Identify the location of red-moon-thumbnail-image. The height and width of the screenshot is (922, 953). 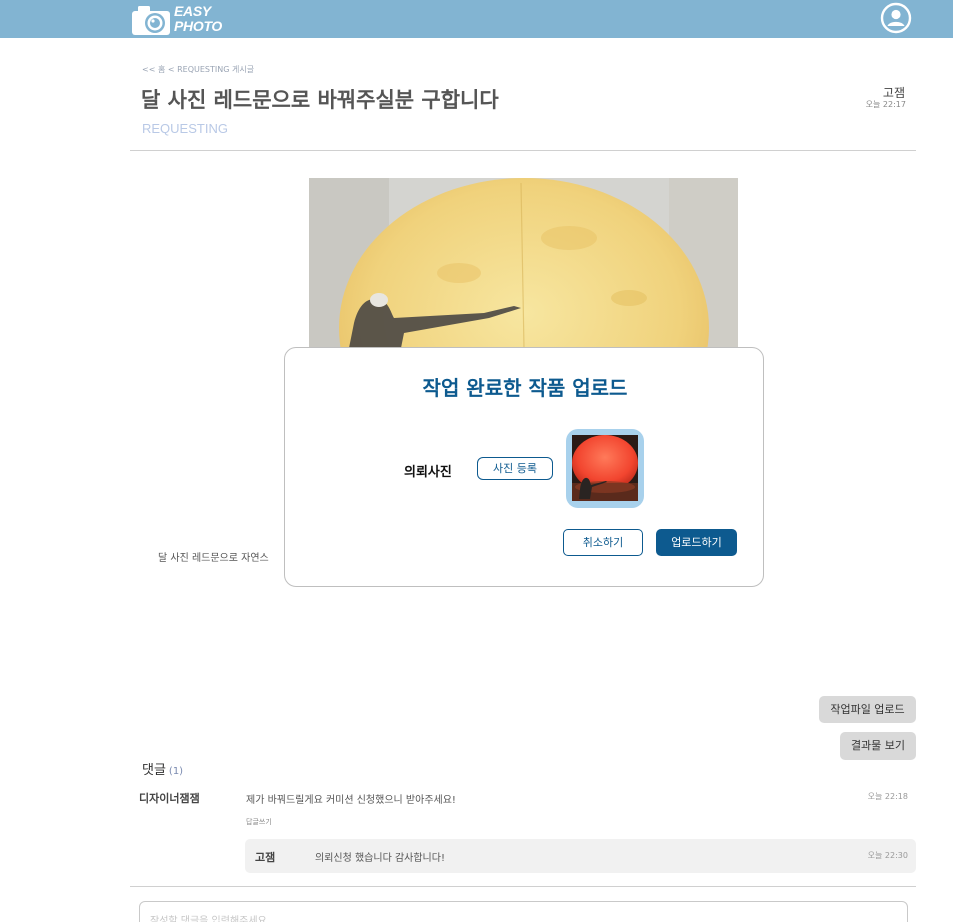
(605, 468).